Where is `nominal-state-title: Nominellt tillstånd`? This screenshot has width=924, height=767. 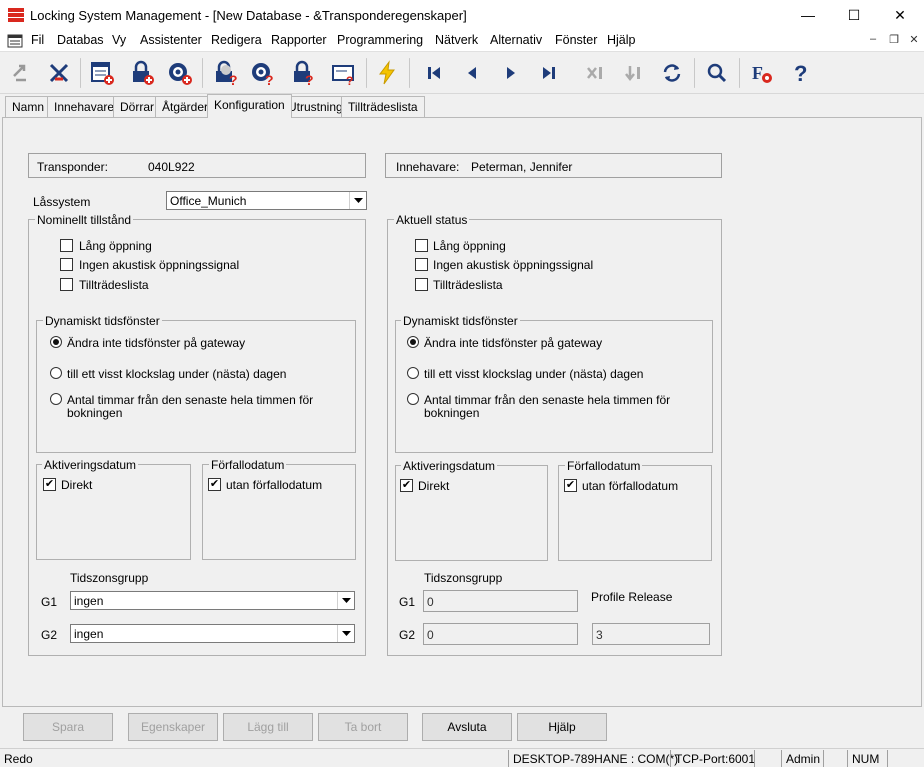
nominal-state-title: Nominellt tillstånd is located at coordinates (84, 220).